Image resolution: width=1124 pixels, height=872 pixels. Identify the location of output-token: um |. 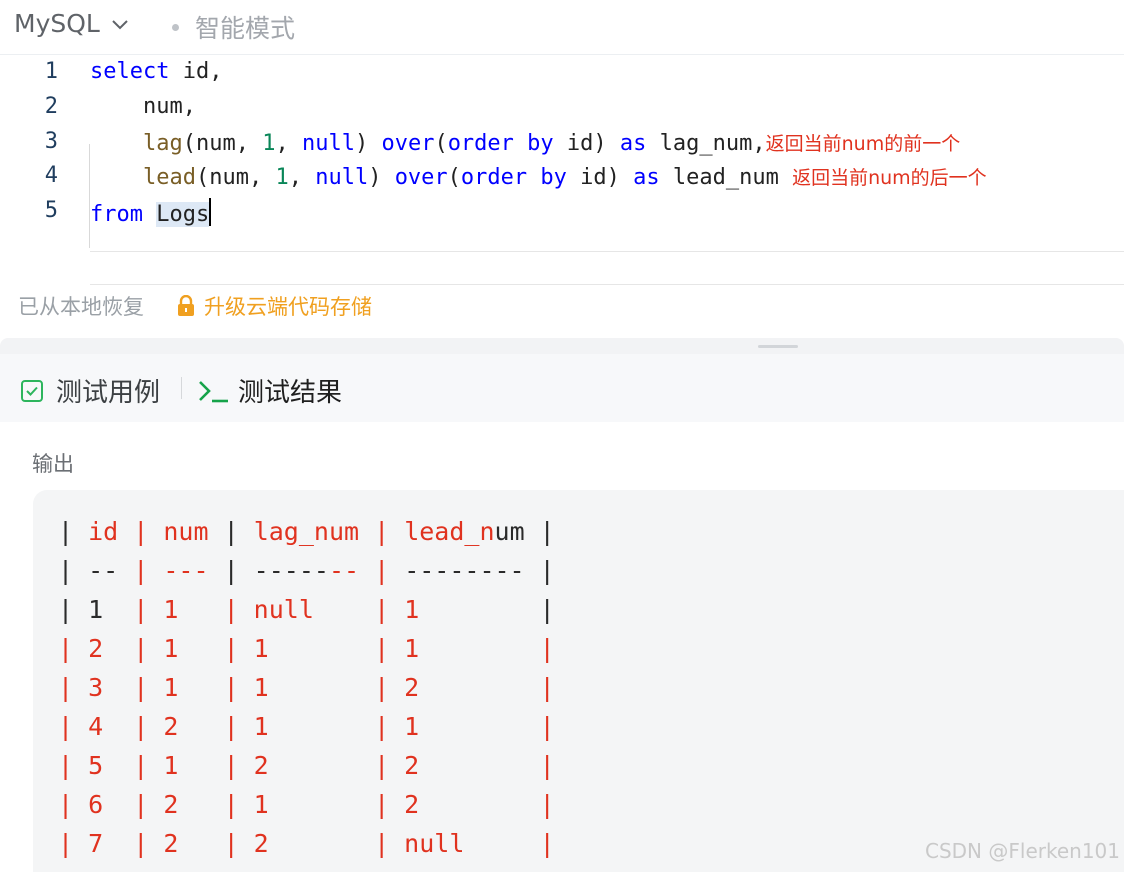
(524, 531).